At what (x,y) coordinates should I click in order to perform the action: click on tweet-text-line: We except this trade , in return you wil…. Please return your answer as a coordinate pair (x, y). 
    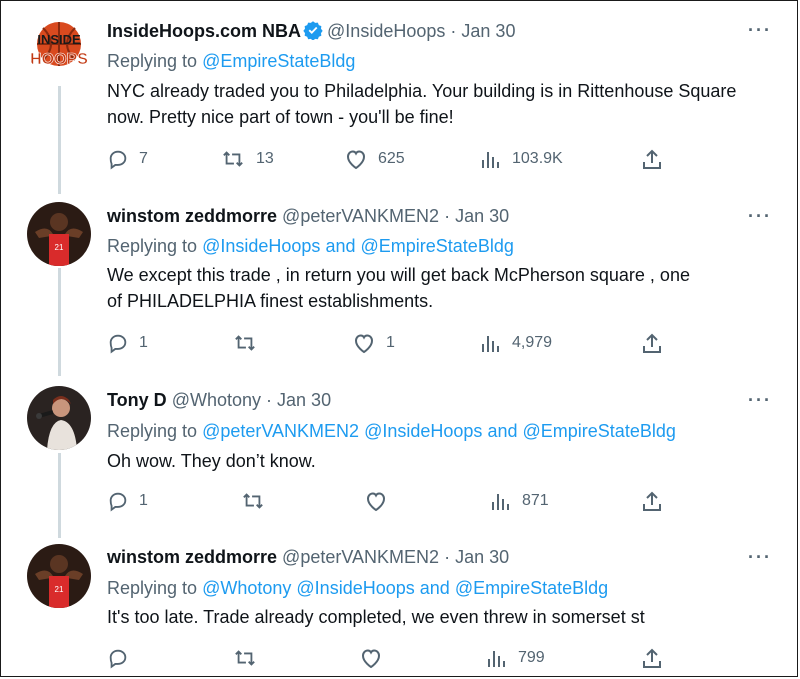
    Looking at the image, I should click on (398, 275).